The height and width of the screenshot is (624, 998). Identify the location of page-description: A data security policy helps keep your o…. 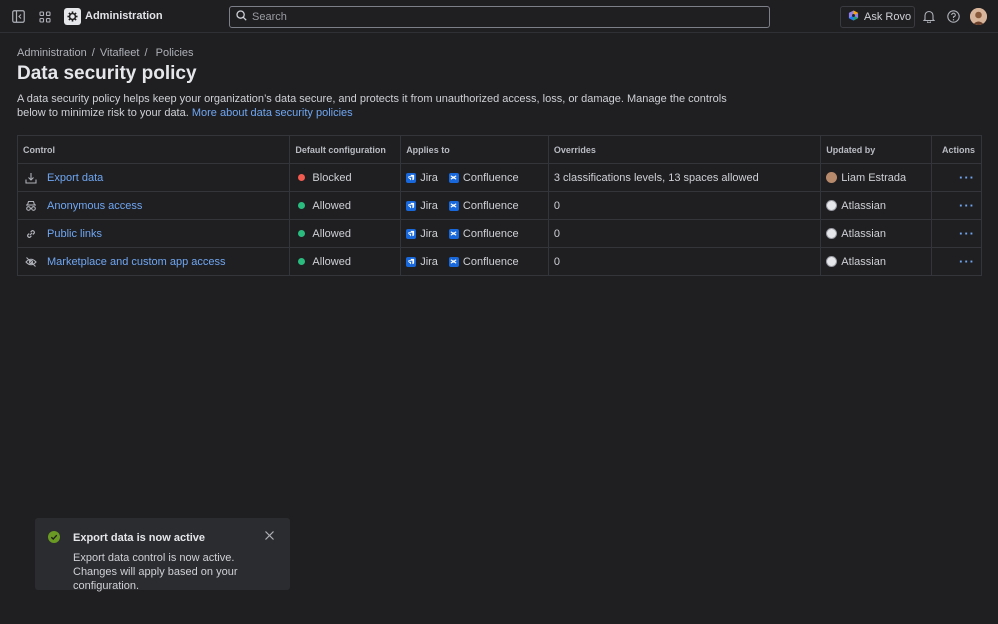
(387, 106).